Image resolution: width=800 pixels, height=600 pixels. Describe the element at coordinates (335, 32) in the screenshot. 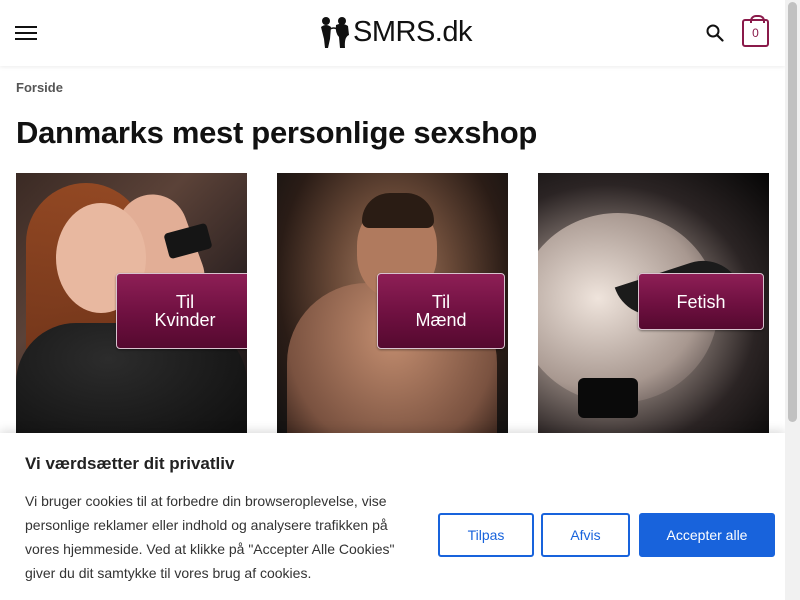

I see `silhouettes-logo-icon` at that location.